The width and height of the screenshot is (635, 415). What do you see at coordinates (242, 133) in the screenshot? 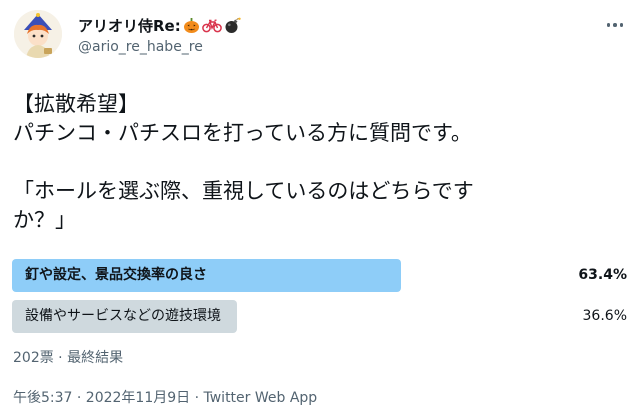
I see `tweet-line: パチンコ・パチスロを打っている方に質問です。` at bounding box center [242, 133].